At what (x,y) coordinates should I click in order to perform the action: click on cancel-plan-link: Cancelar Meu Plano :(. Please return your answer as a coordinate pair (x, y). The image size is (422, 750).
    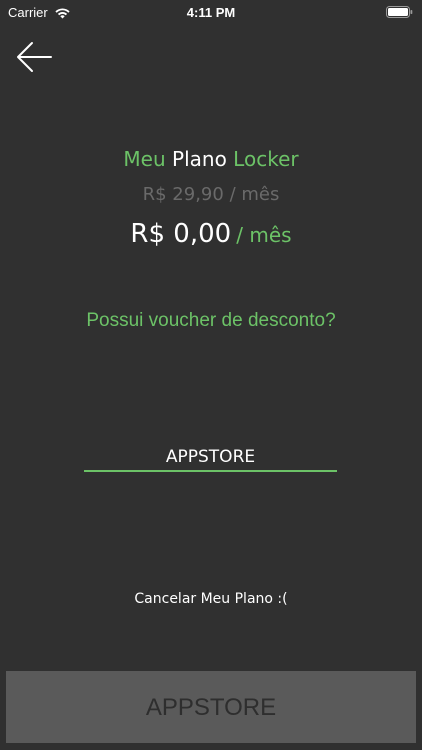
    Looking at the image, I should click on (211, 599).